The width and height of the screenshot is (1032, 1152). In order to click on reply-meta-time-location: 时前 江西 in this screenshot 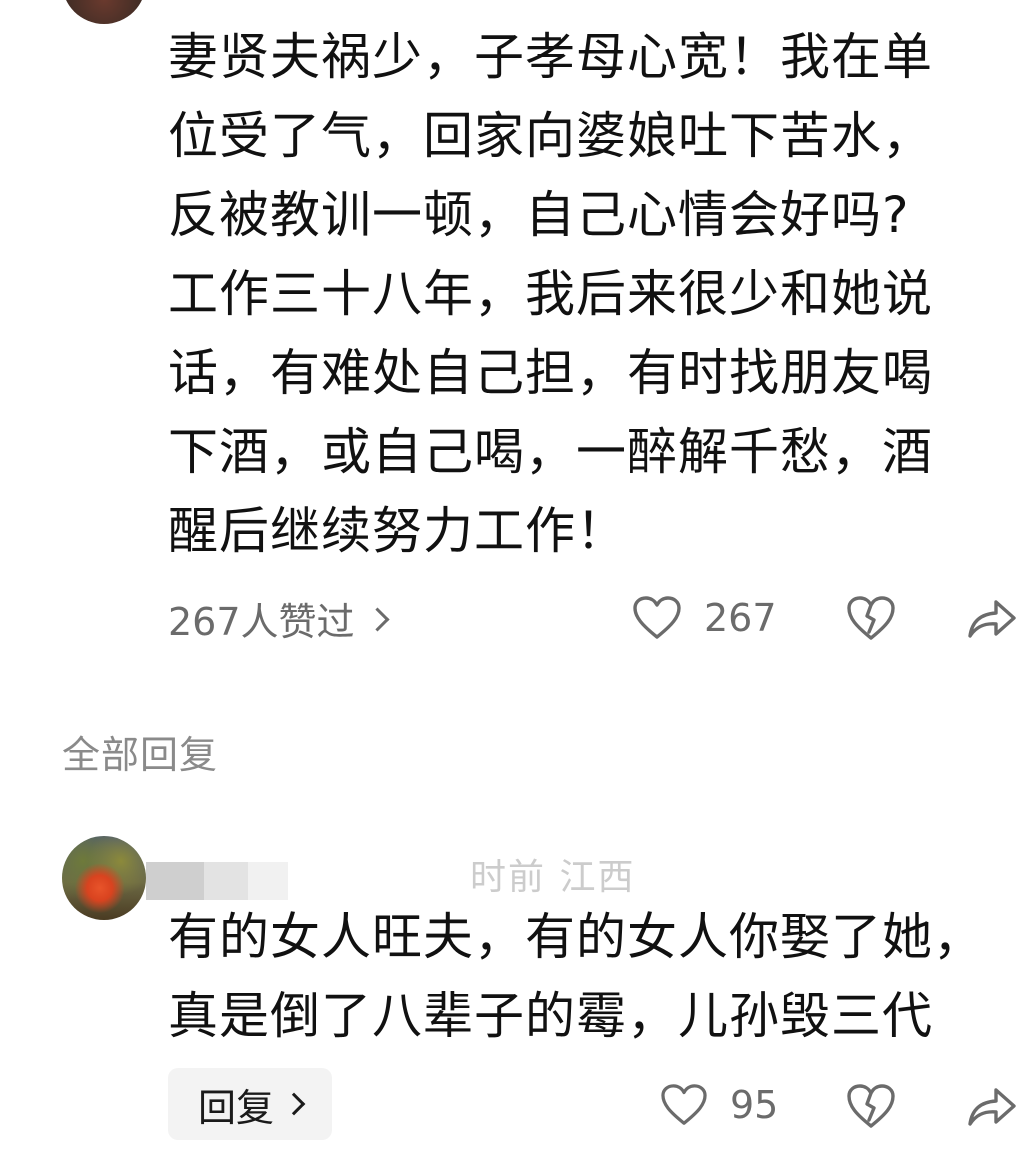, I will do `click(553, 877)`.